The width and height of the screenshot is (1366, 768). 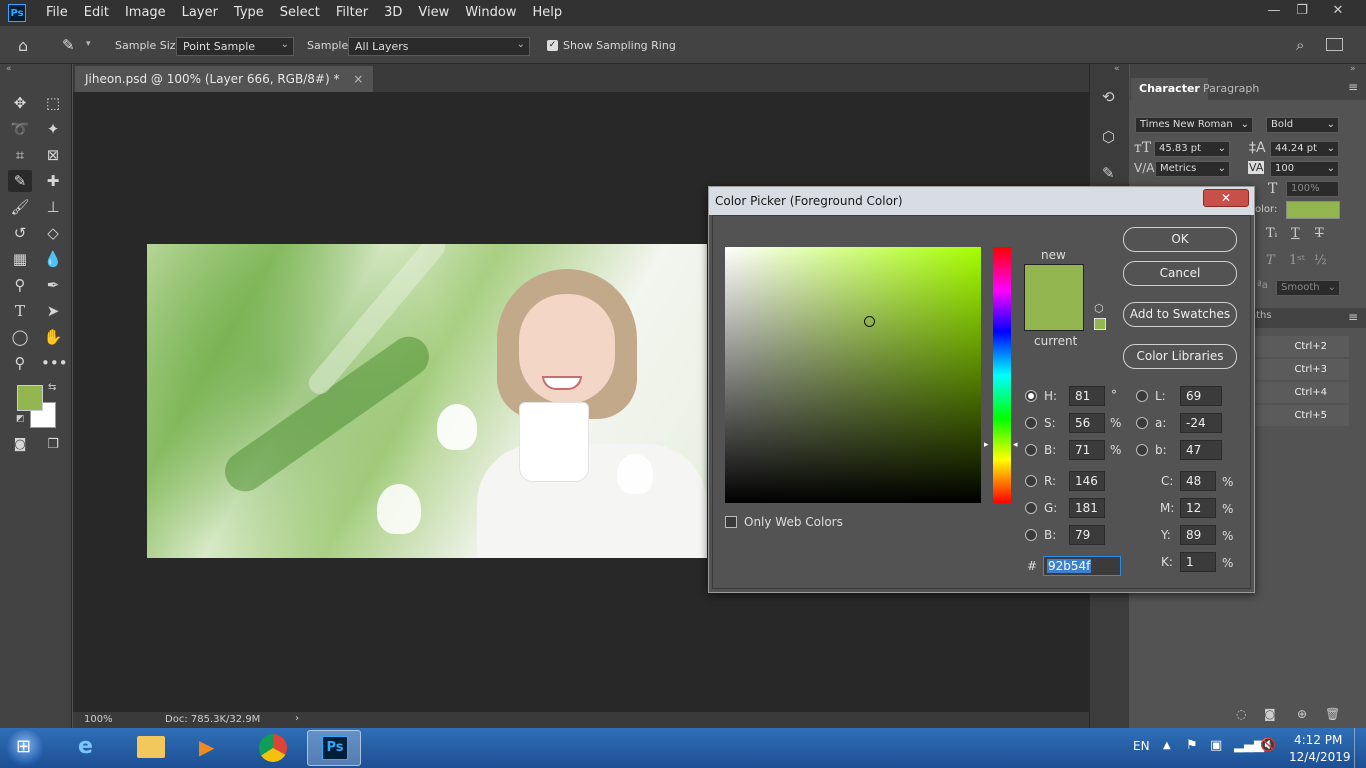 I want to click on cancel-button: Cancel, so click(x=1180, y=273).